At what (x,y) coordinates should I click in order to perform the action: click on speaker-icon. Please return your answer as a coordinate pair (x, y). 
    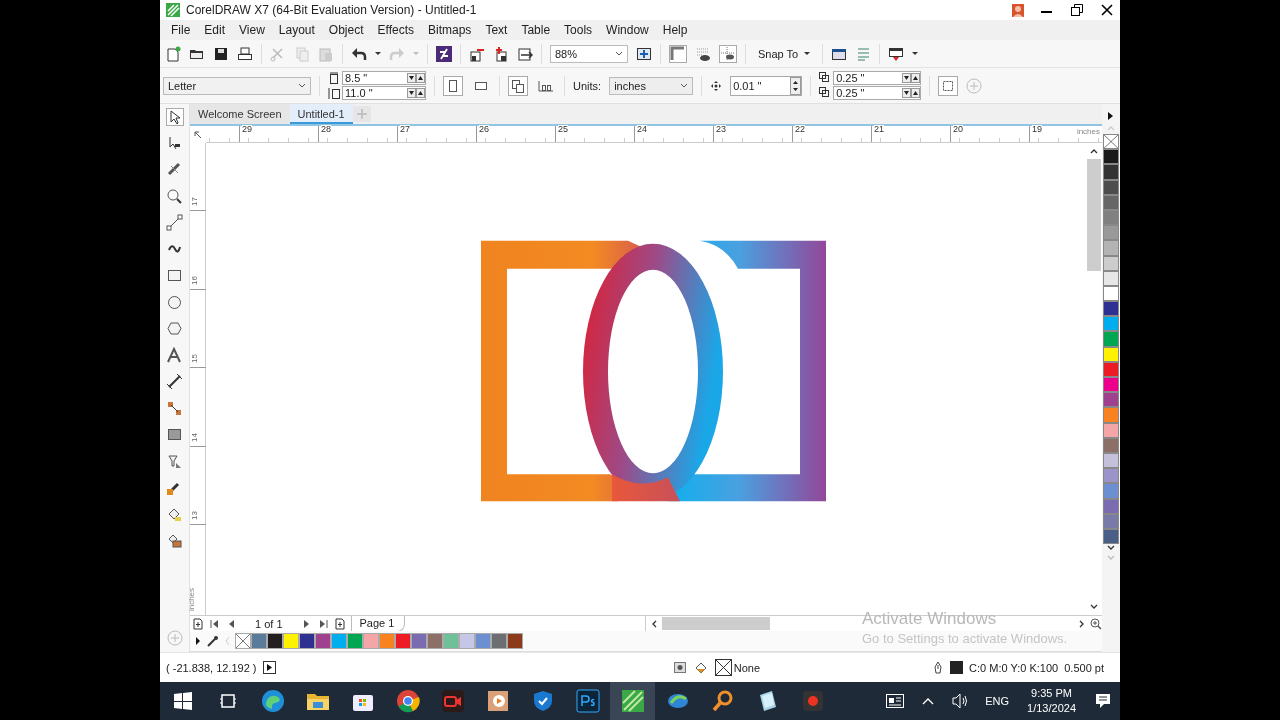
    Looking at the image, I should click on (960, 701).